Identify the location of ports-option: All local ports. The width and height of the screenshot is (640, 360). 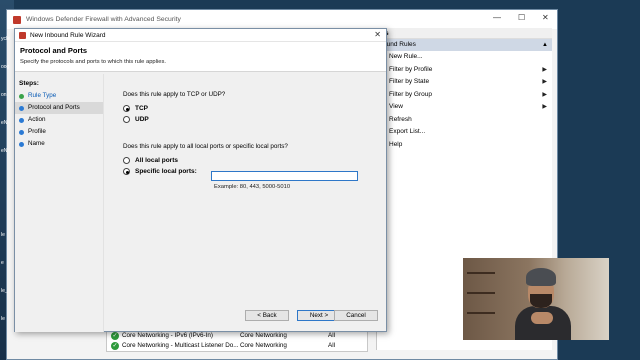
(253, 160).